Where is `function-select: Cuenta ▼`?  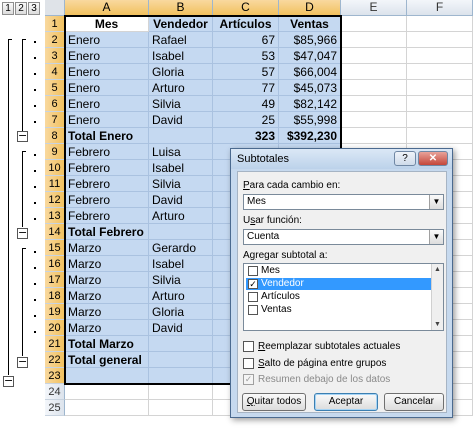
function-select: Cuenta ▼ is located at coordinates (343, 237).